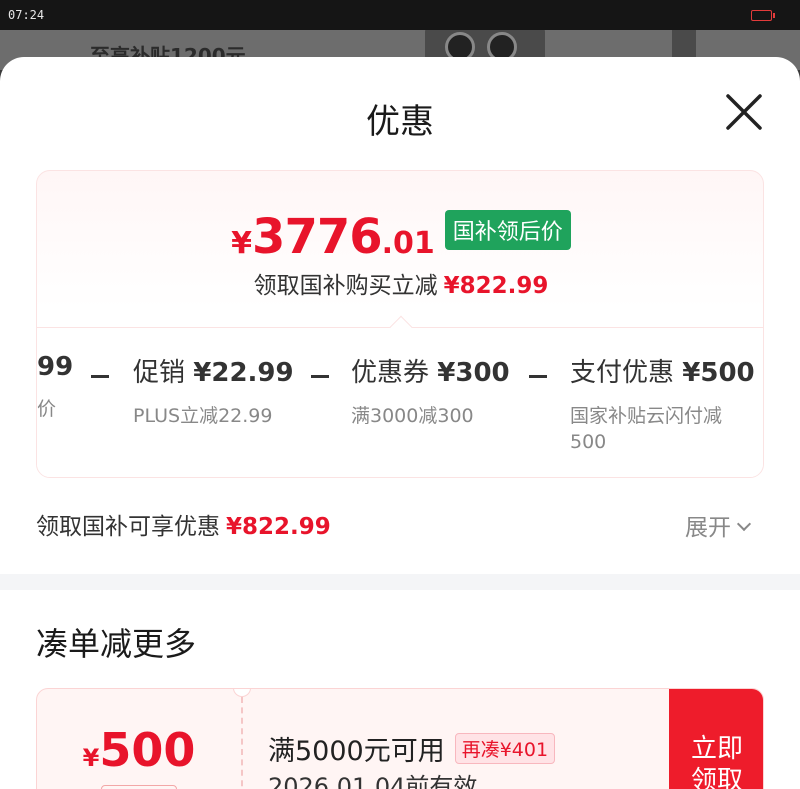  What do you see at coordinates (159, 373) in the screenshot?
I see `breakdown-label: 促销` at bounding box center [159, 373].